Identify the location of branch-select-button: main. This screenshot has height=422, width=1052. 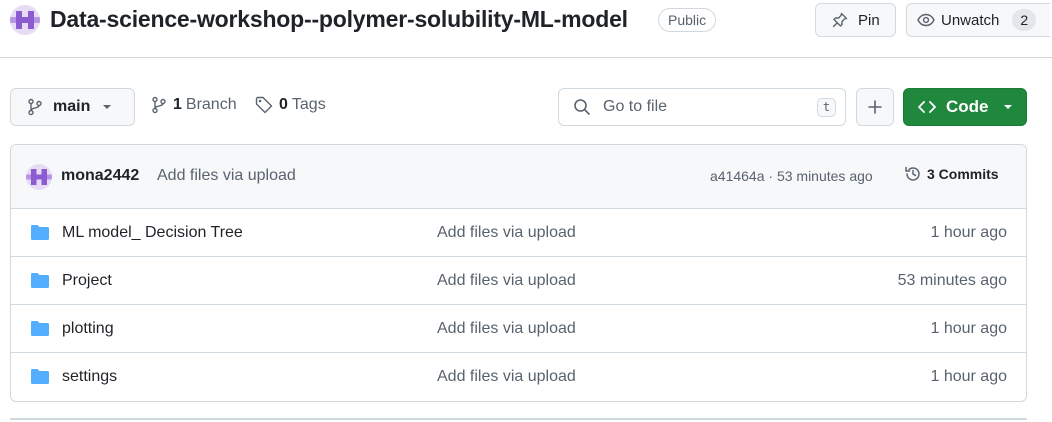
(72, 107).